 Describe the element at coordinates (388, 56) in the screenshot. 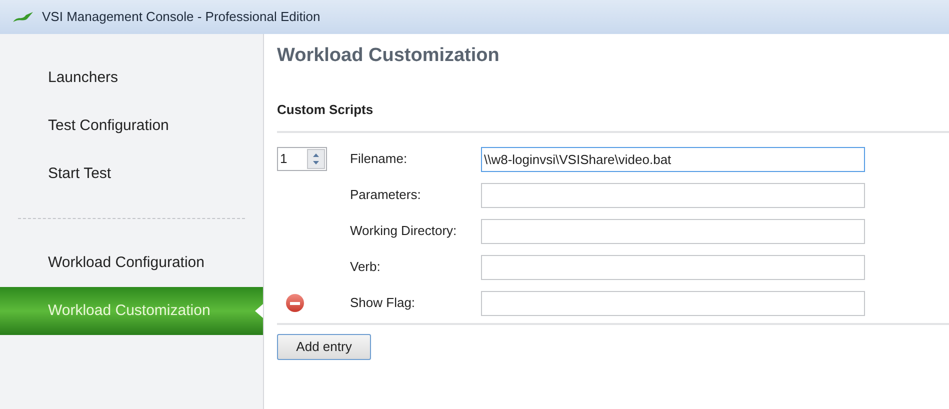

I see `page-title: Workload Customization` at that location.